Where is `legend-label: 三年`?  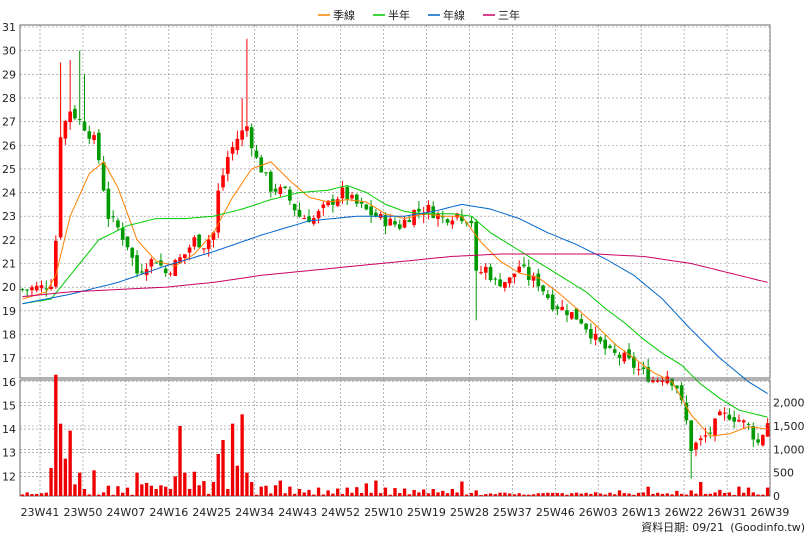 legend-label: 三年 is located at coordinates (509, 15).